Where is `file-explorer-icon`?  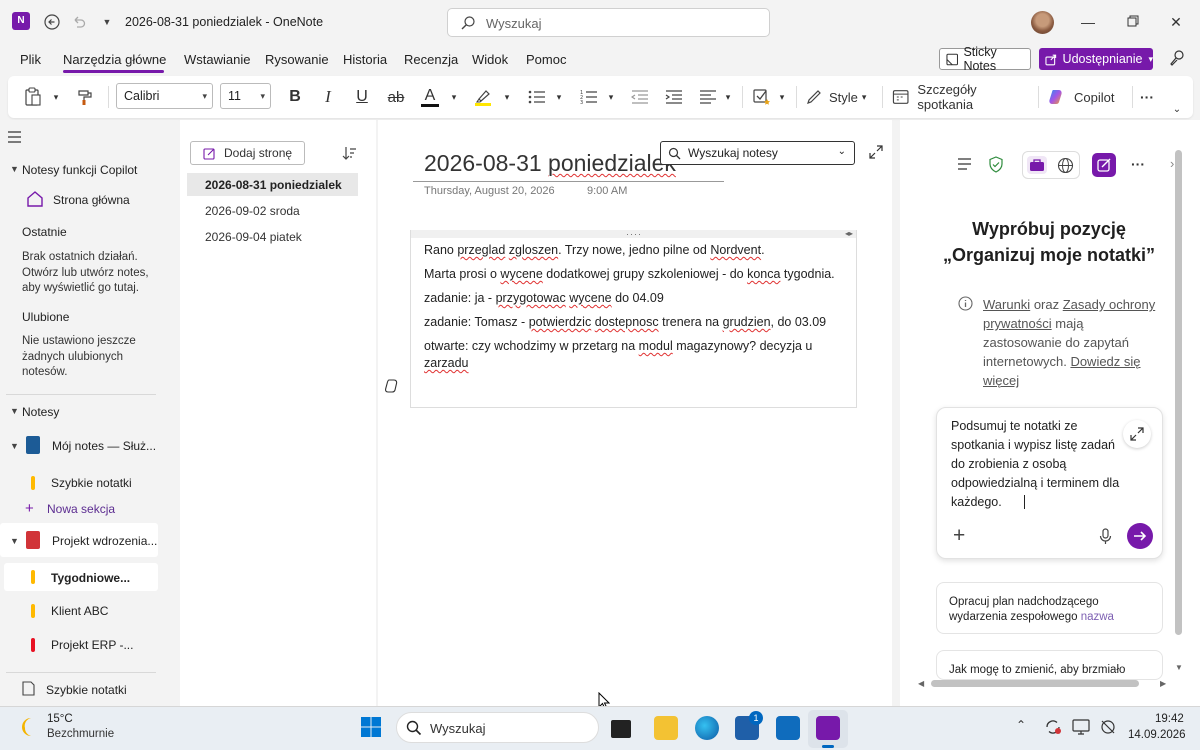
file-explorer-icon is located at coordinates (666, 728).